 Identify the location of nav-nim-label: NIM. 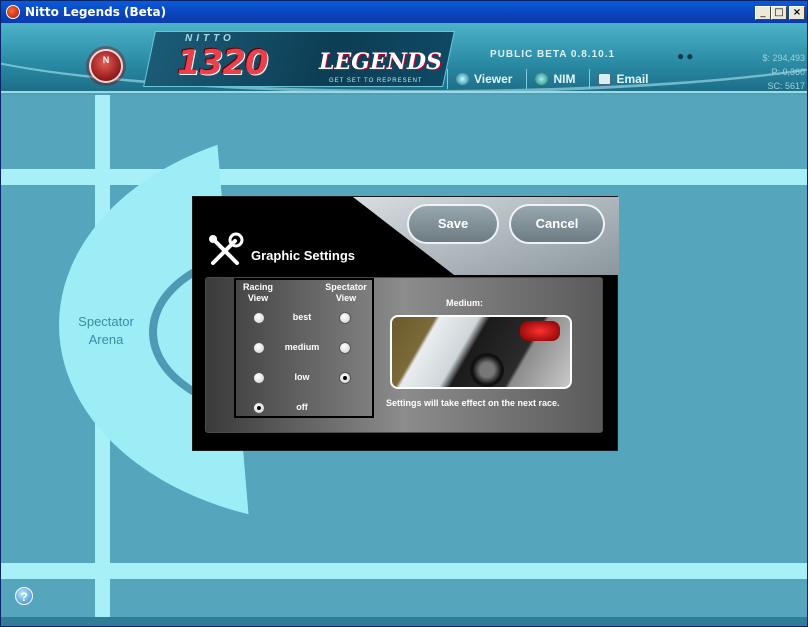
(564, 79).